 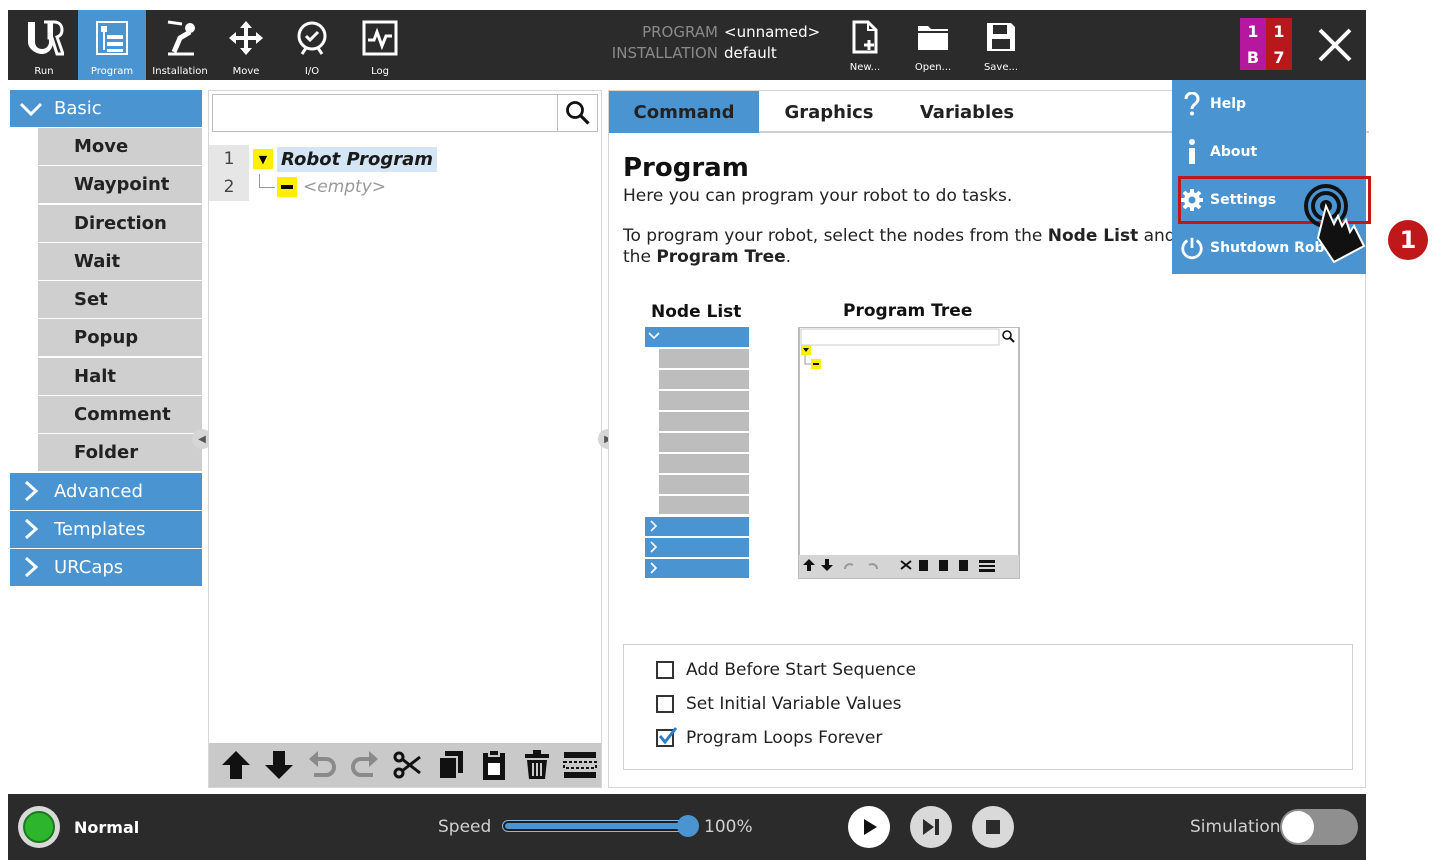 What do you see at coordinates (537, 765) in the screenshot?
I see `delete-icon` at bounding box center [537, 765].